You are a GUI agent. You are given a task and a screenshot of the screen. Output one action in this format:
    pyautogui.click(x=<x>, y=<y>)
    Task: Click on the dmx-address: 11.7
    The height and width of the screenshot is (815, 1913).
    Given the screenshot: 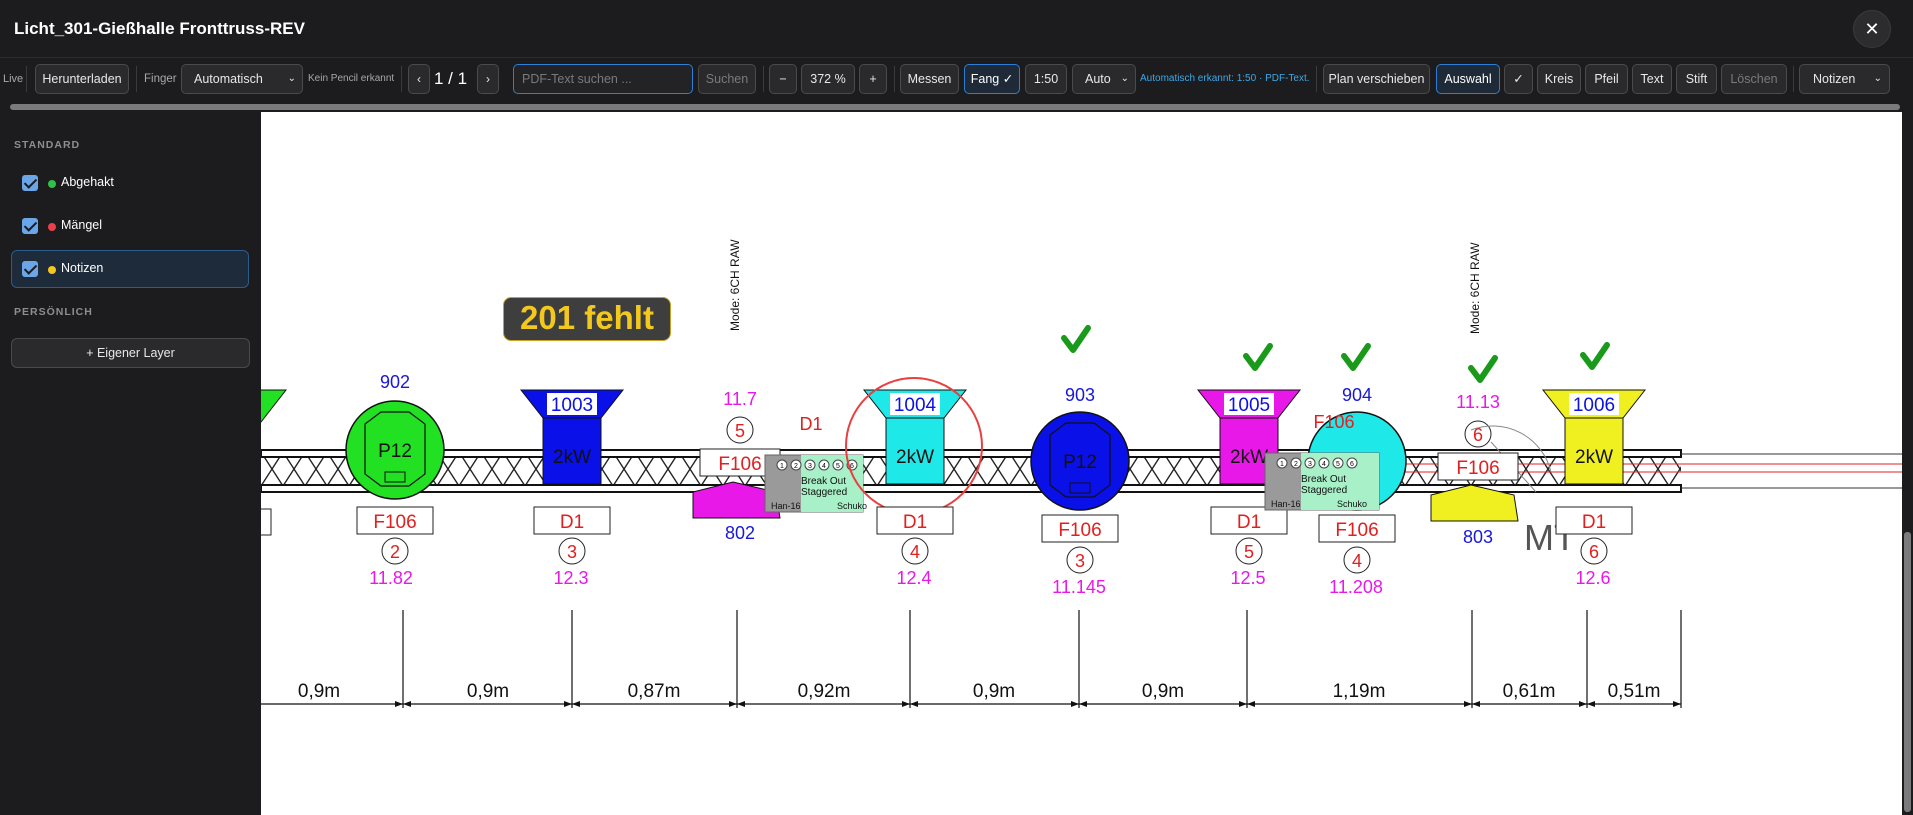 What is the action you would take?
    pyautogui.click(x=740, y=399)
    